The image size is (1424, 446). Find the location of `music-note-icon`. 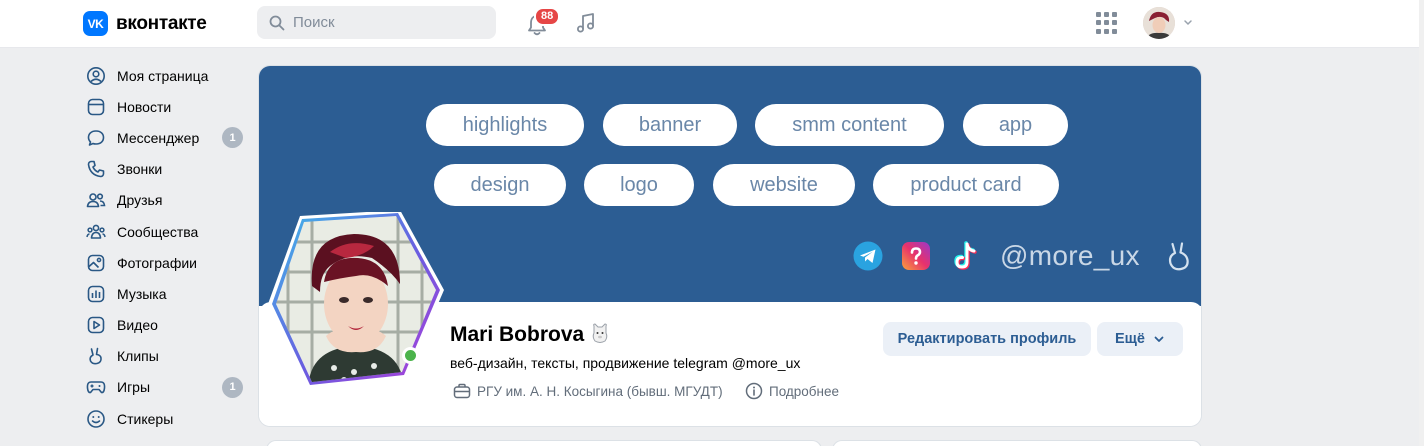

music-note-icon is located at coordinates (586, 23).